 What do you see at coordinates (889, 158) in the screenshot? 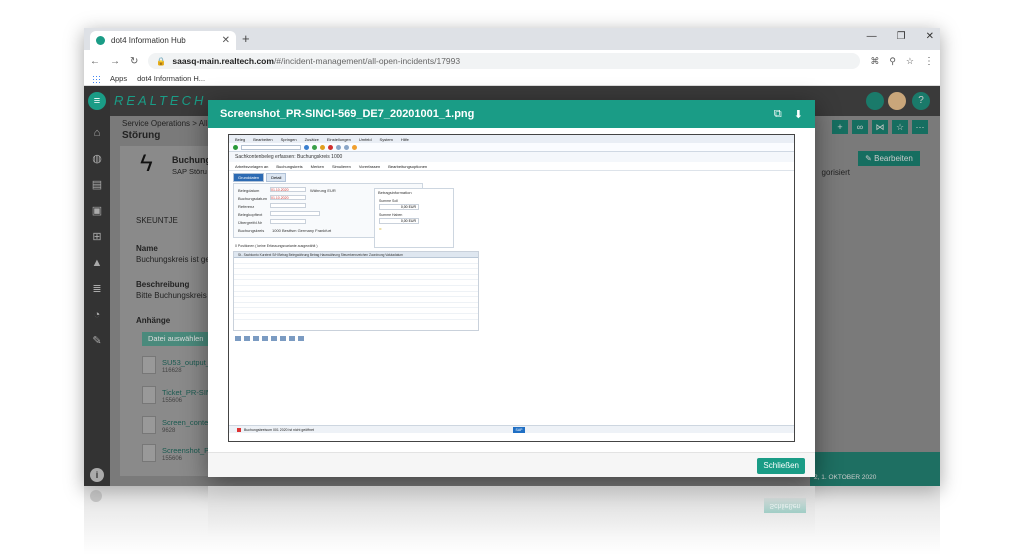
I see `edit-button: ✎ Bearbeiten` at bounding box center [889, 158].